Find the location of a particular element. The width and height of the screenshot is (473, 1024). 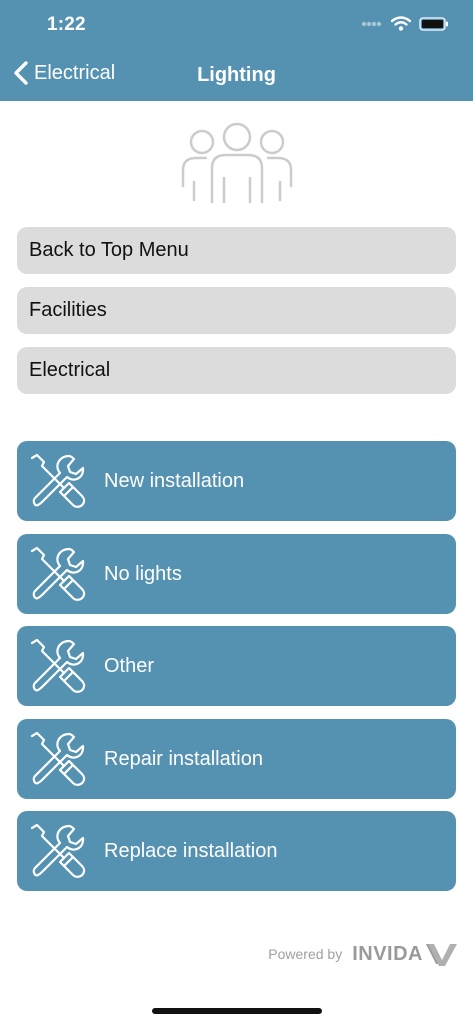

wifi-icon is located at coordinates (401, 23).